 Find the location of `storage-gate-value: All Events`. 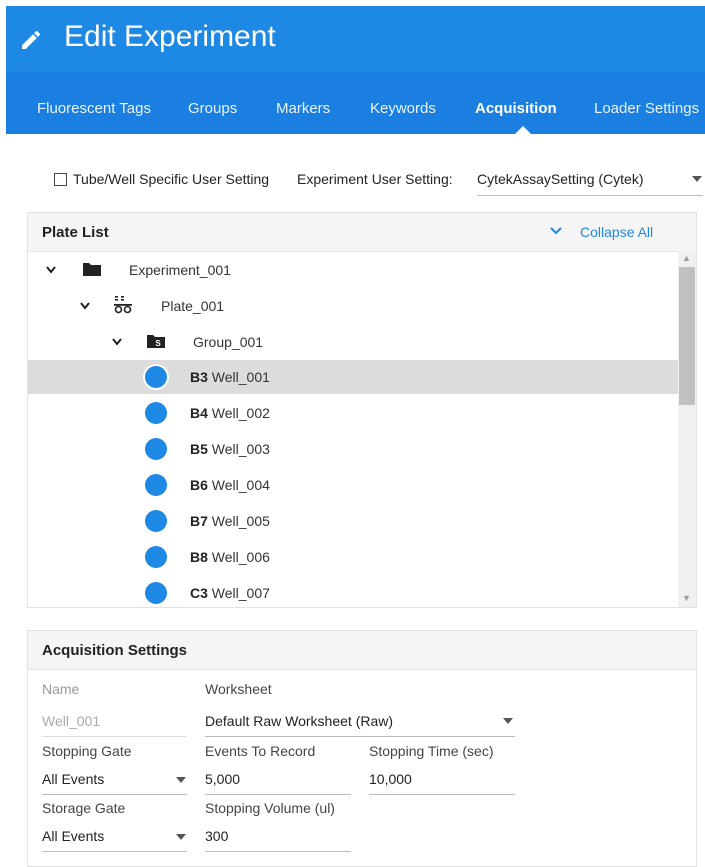

storage-gate-value: All Events is located at coordinates (73, 836).